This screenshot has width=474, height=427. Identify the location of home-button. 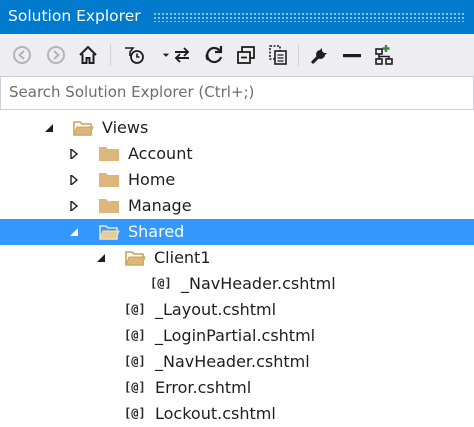
(88, 55).